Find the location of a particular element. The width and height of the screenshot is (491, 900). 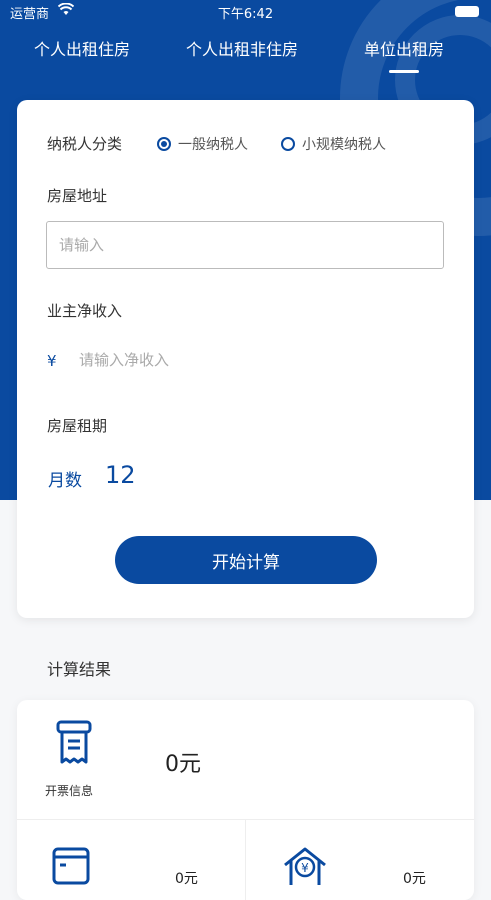

income-input is located at coordinates (229, 360).